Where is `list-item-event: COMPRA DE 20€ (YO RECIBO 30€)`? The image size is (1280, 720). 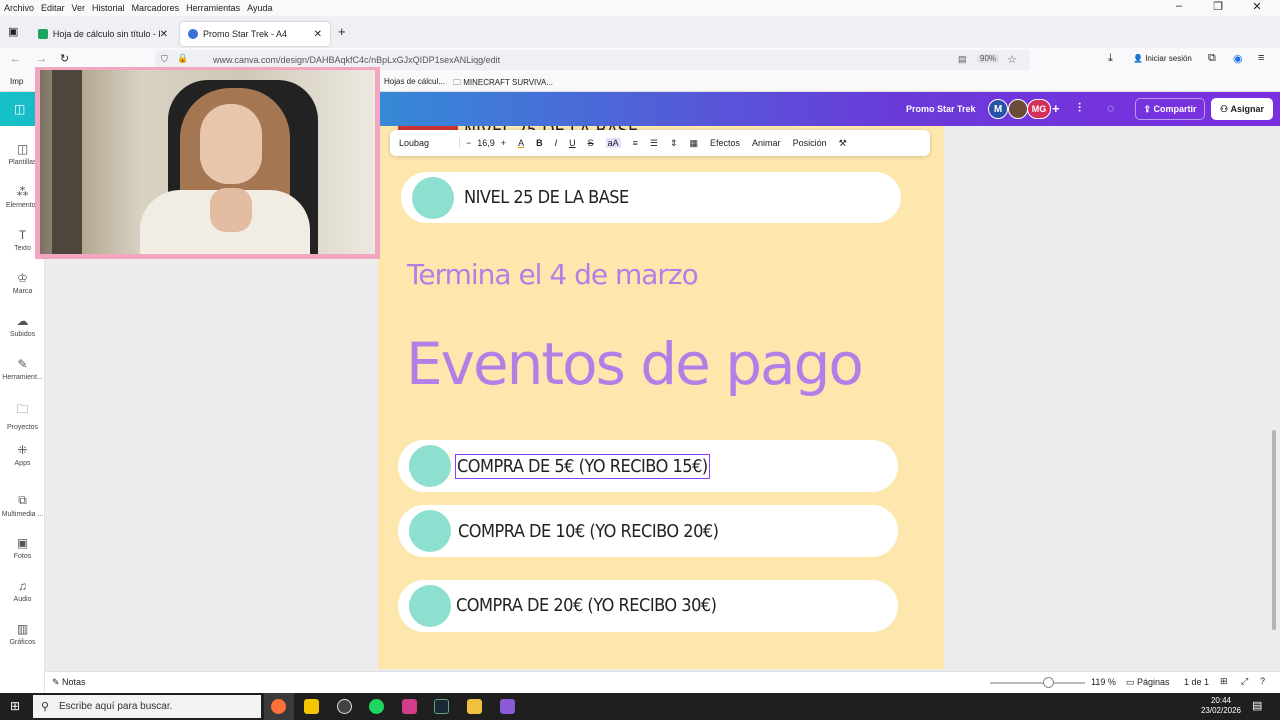 list-item-event: COMPRA DE 20€ (YO RECIBO 30€) is located at coordinates (648, 606).